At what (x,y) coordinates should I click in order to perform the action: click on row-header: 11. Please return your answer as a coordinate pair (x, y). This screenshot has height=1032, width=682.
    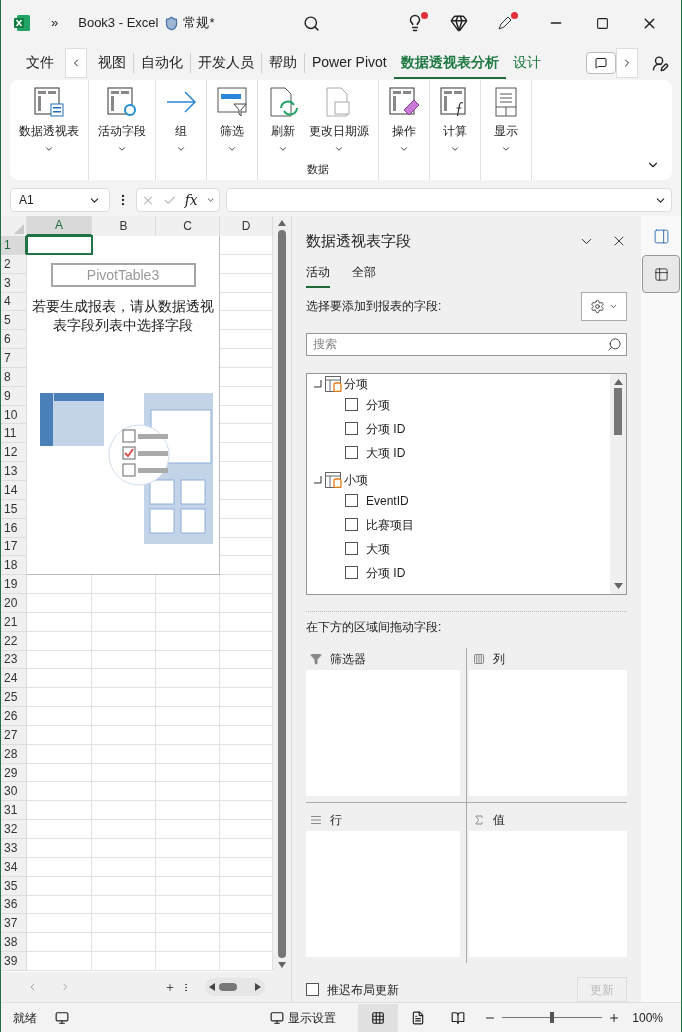
    Looking at the image, I should click on (14, 434).